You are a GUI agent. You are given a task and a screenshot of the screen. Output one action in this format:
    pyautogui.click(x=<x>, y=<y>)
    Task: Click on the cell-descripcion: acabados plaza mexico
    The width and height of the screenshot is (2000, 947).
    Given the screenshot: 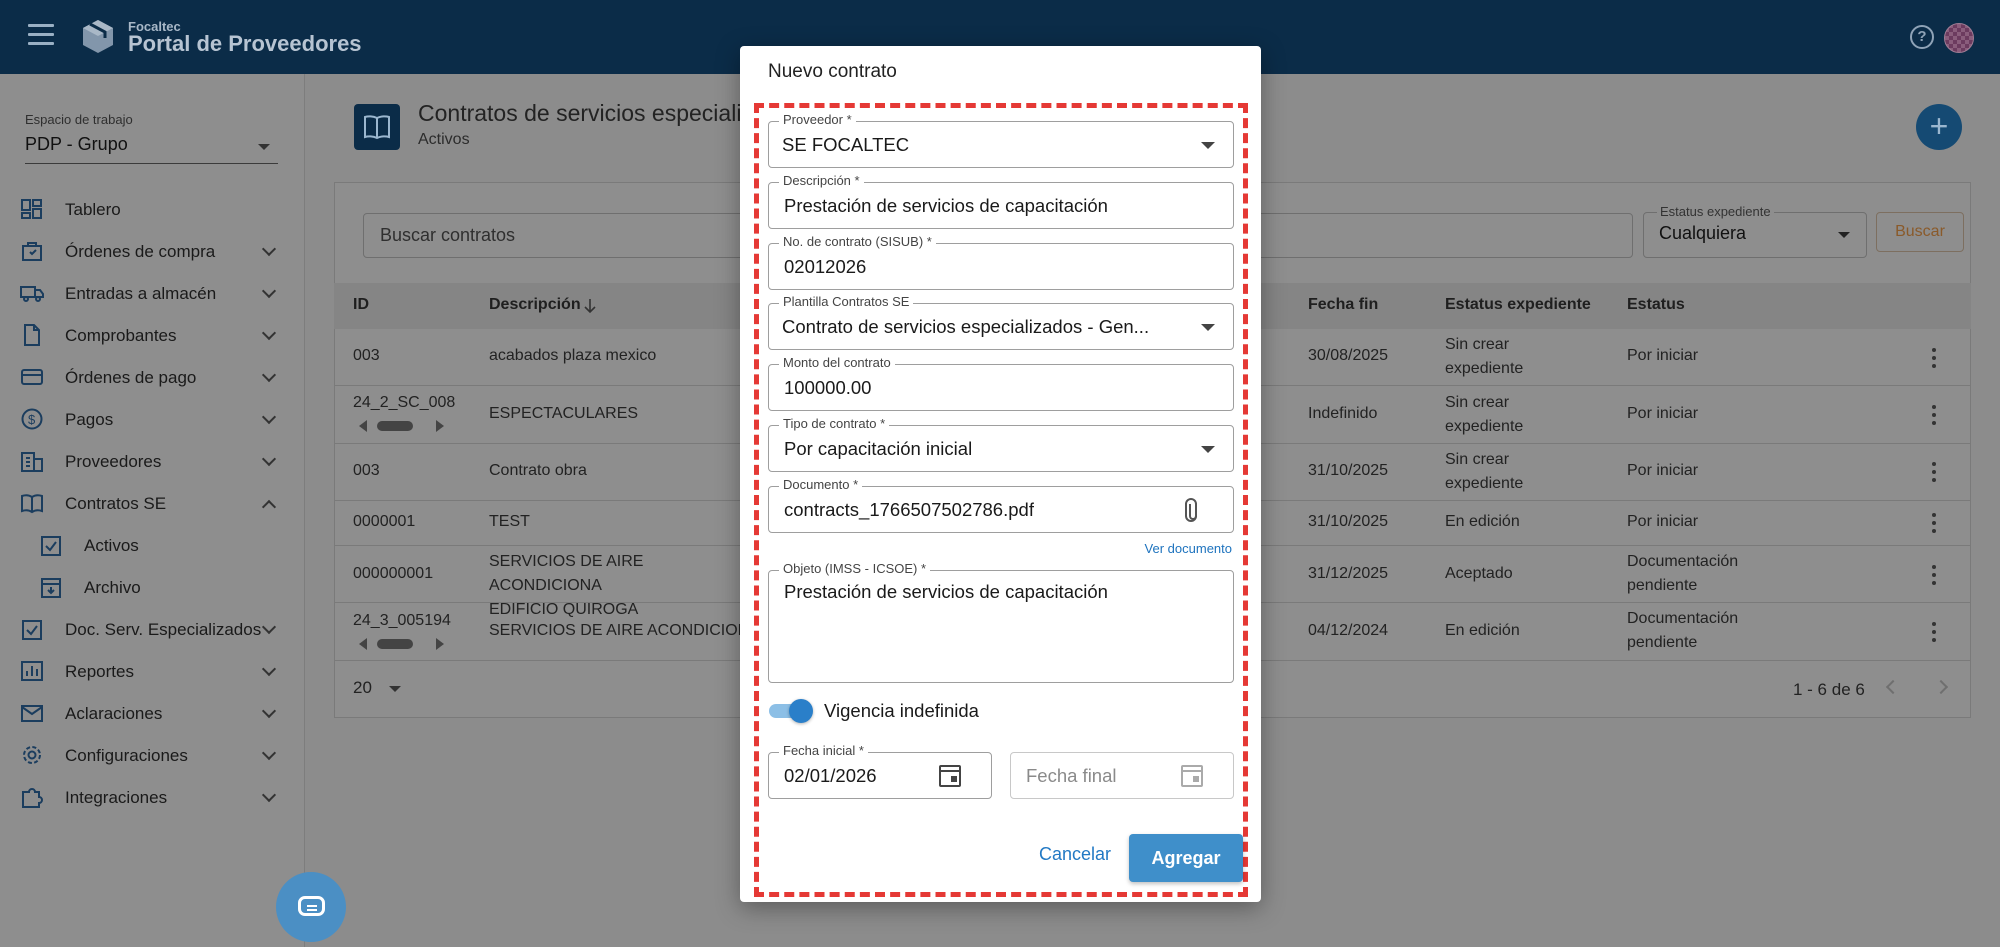 What is the action you would take?
    pyautogui.click(x=573, y=355)
    